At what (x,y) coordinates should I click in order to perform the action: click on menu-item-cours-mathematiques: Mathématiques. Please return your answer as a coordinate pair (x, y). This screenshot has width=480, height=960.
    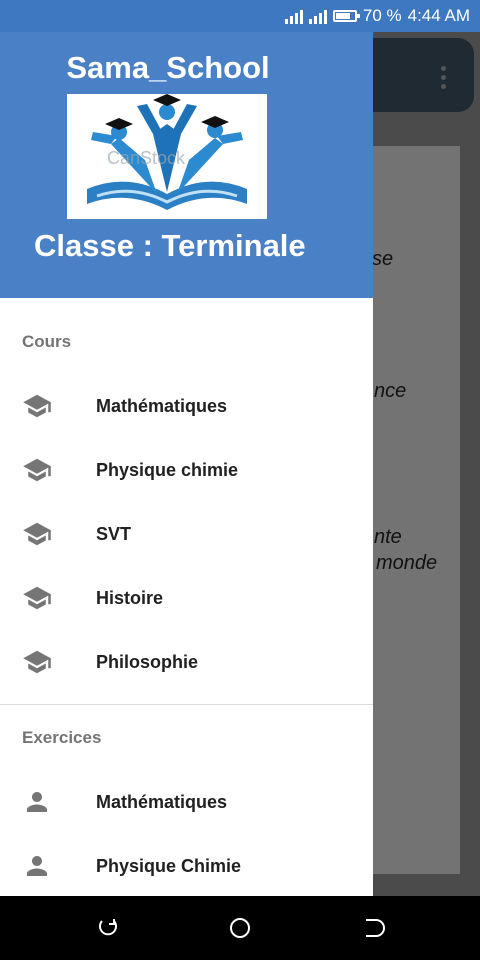
    Looking at the image, I should click on (186, 406).